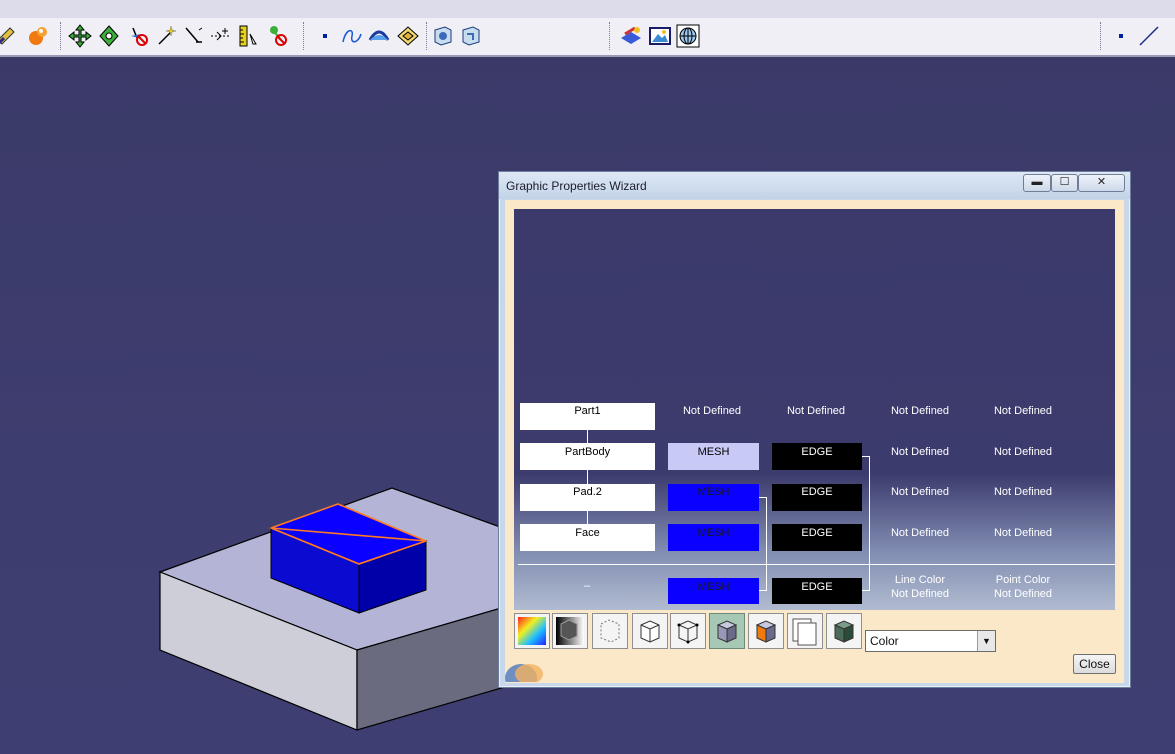 The image size is (1175, 754). I want to click on shading-button, so click(570, 631).